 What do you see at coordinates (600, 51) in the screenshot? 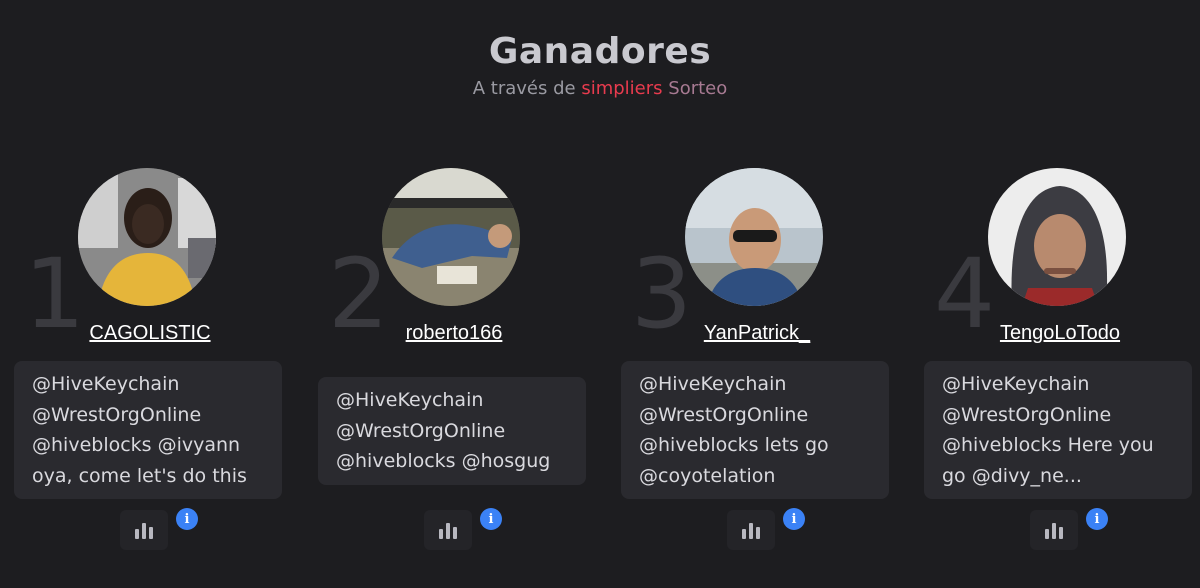
I see `page-title: Ganadores` at bounding box center [600, 51].